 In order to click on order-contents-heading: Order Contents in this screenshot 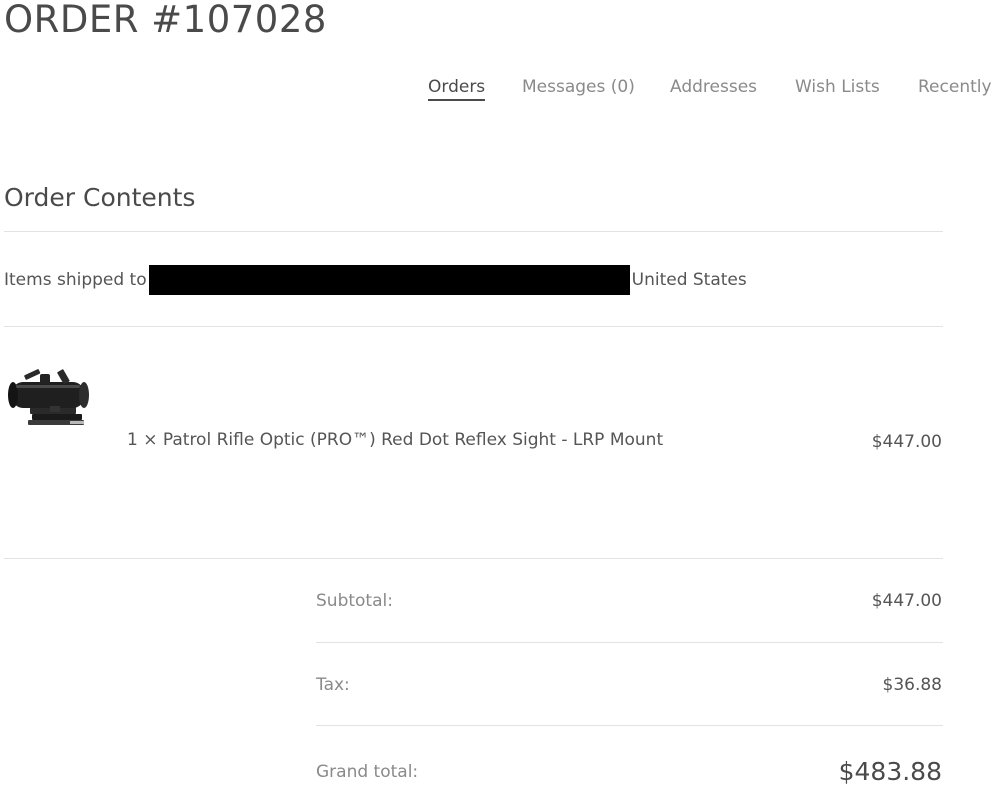, I will do `click(100, 197)`.